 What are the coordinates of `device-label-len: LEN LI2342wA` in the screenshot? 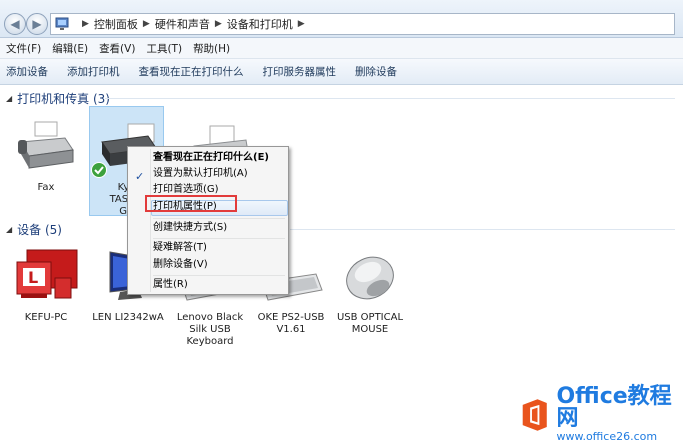 It's located at (128, 317).